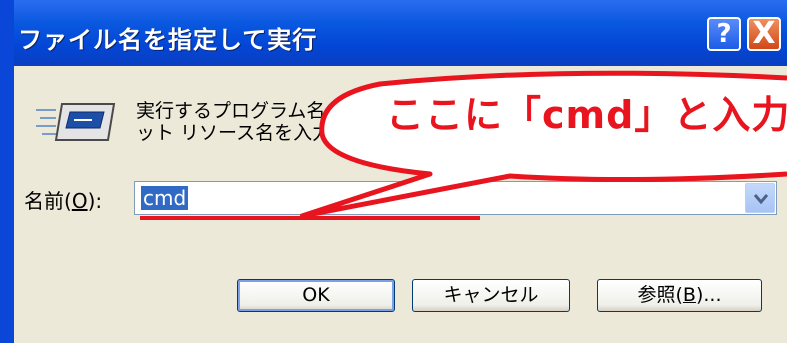 Image resolution: width=787 pixels, height=343 pixels. I want to click on callout-text: ここに「cmd」と入力, so click(586, 115).